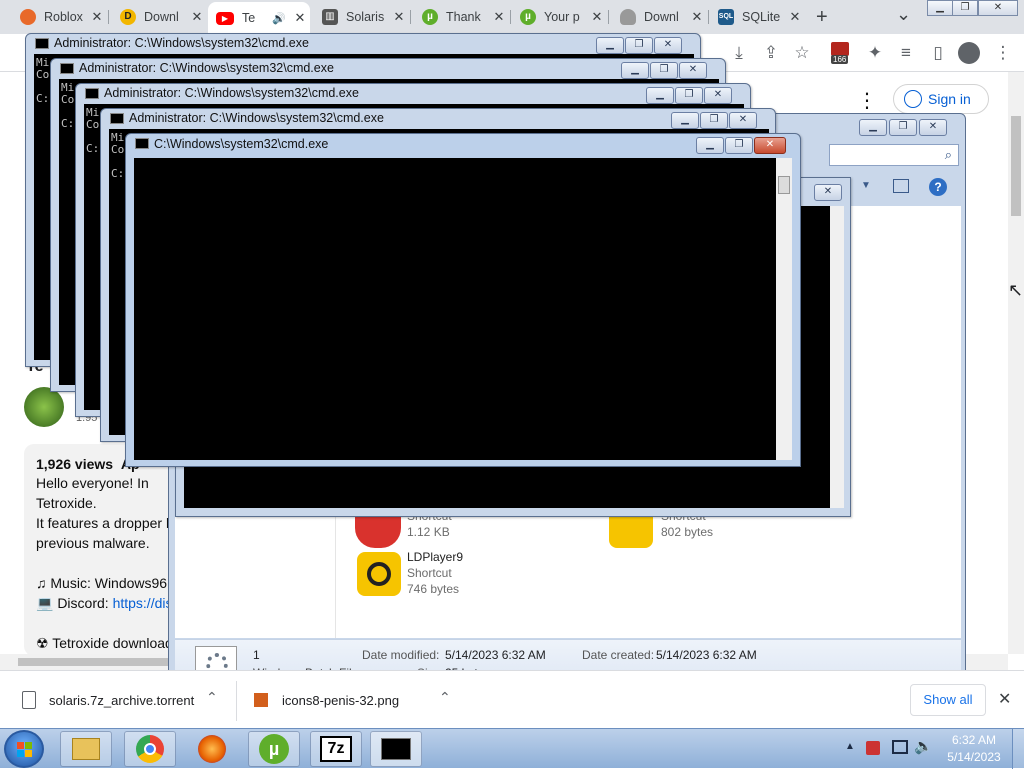 This screenshot has width=1024, height=769. I want to click on page-scrollbar, so click(1016, 363).